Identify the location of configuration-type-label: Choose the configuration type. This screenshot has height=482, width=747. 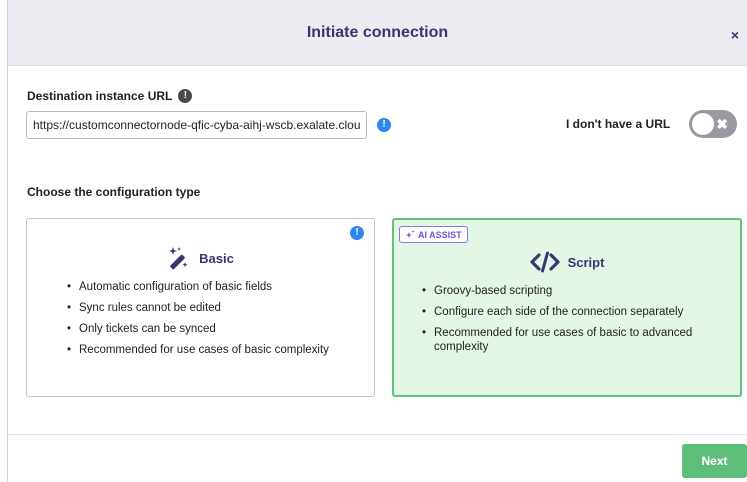
(114, 192).